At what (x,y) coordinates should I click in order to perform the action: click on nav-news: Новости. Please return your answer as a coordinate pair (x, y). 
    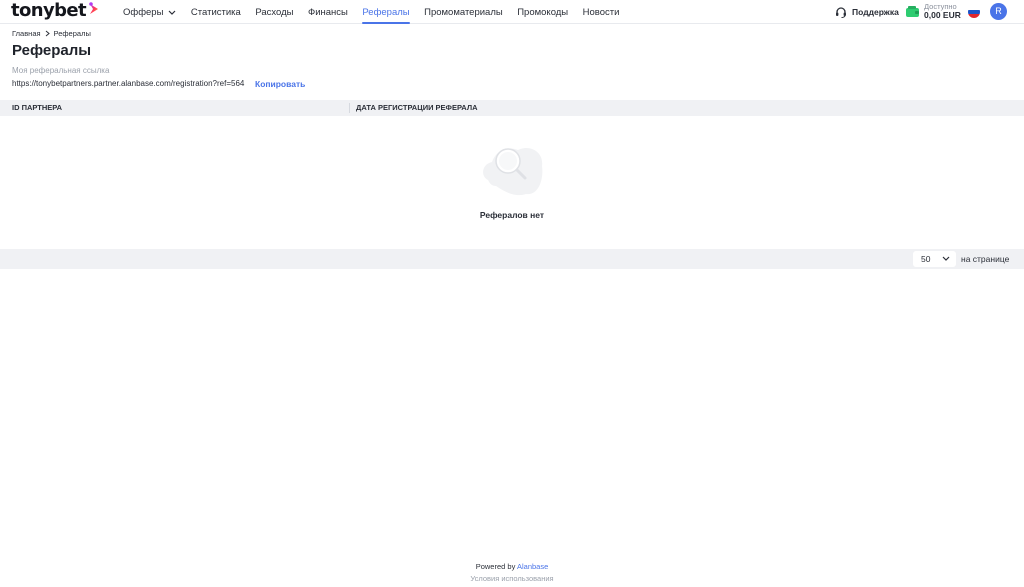
    Looking at the image, I should click on (601, 12).